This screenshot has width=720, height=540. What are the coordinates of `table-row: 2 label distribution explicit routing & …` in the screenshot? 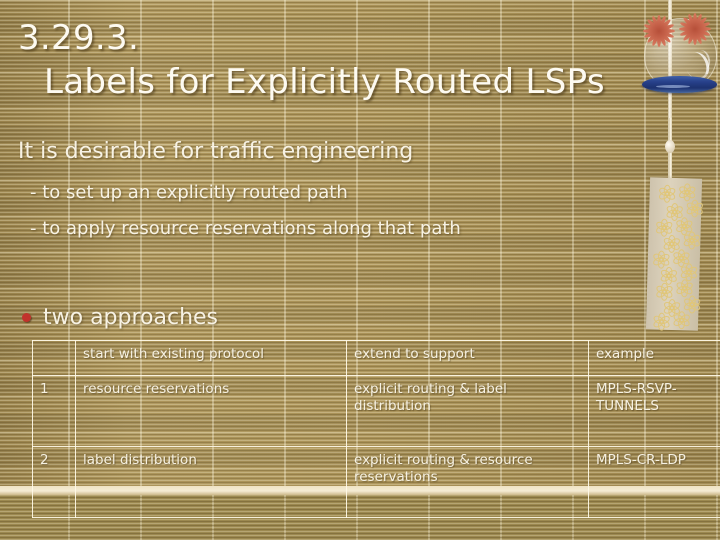 It's located at (376, 482).